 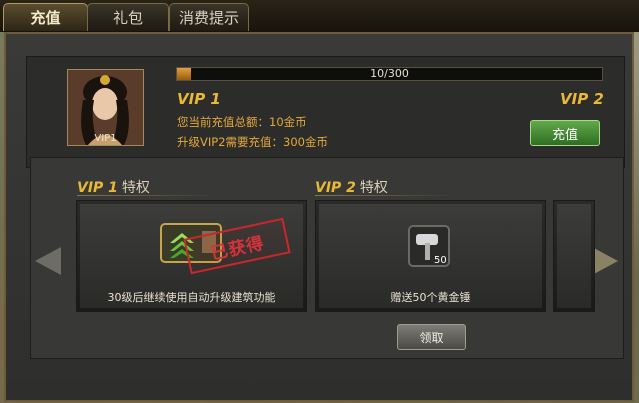 I want to click on arrow-left-icon, so click(x=48, y=261).